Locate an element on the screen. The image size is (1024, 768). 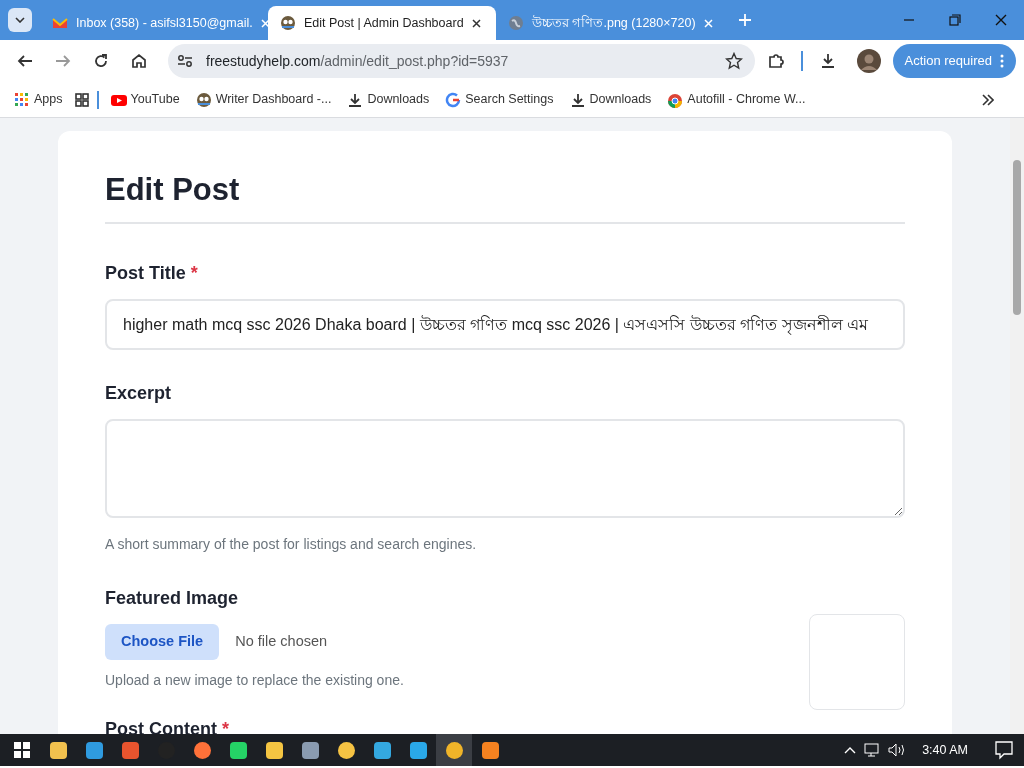
scrollbar is located at coordinates (1017, 426).